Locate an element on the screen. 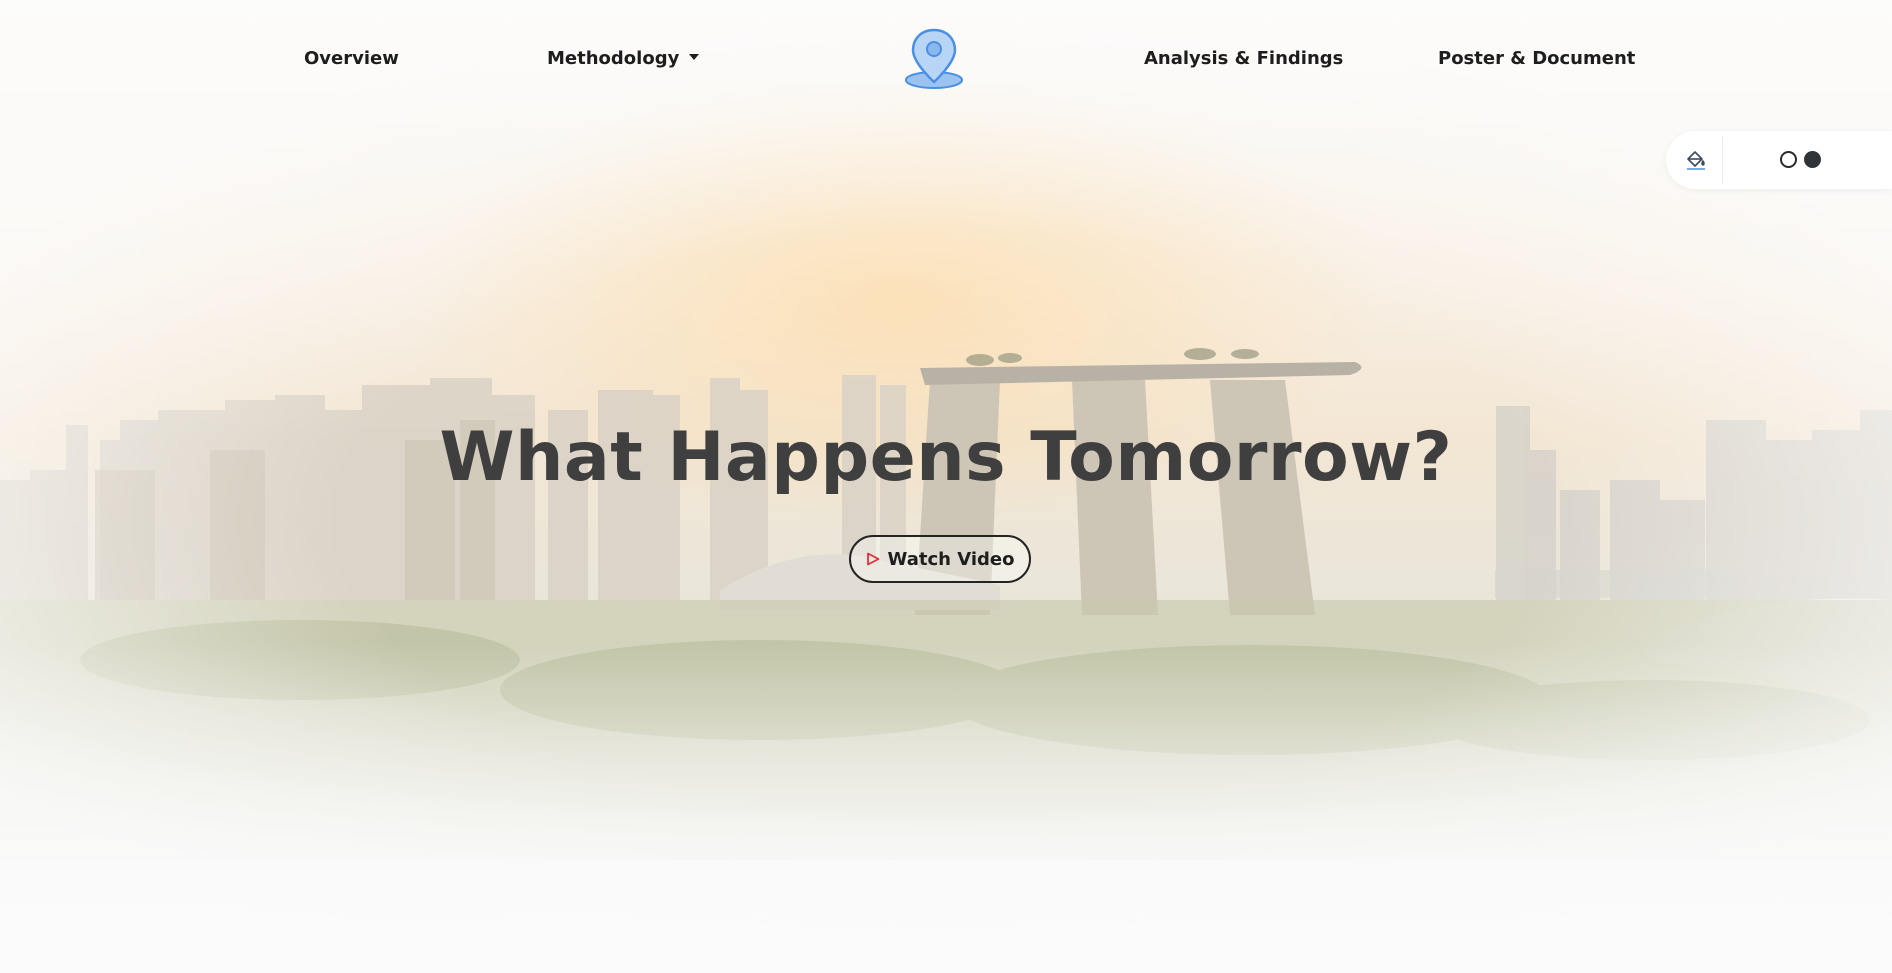  light-theme-toggle is located at coordinates (1788, 159).